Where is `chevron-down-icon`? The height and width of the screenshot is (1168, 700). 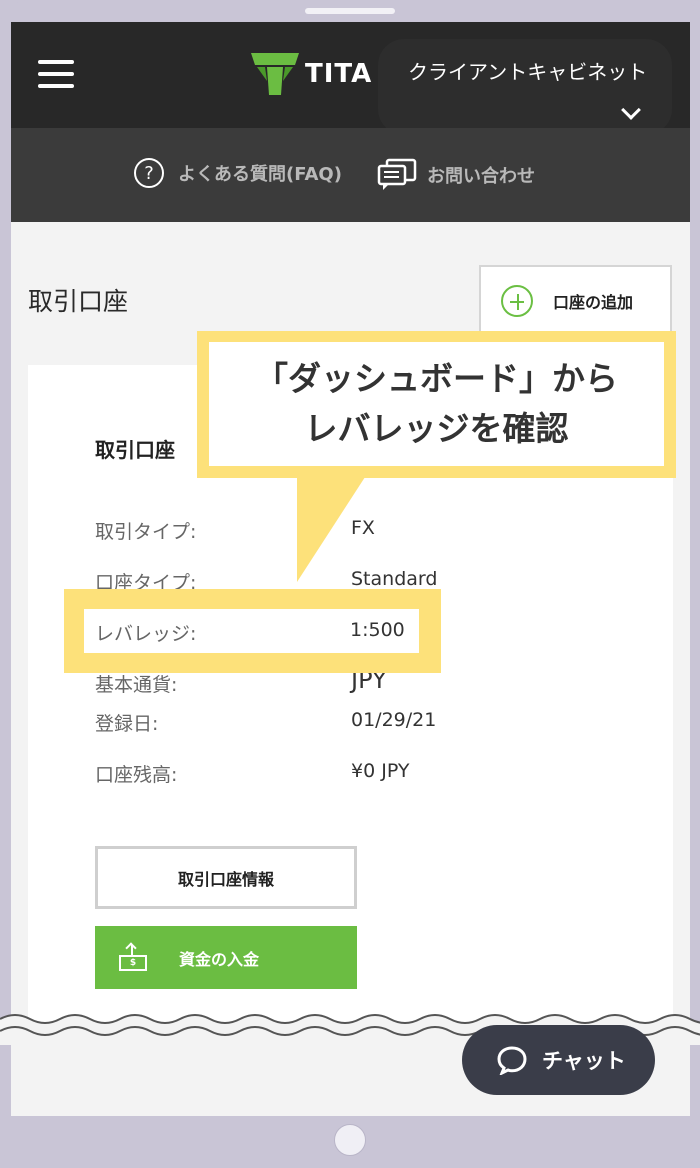
chevron-down-icon is located at coordinates (631, 110).